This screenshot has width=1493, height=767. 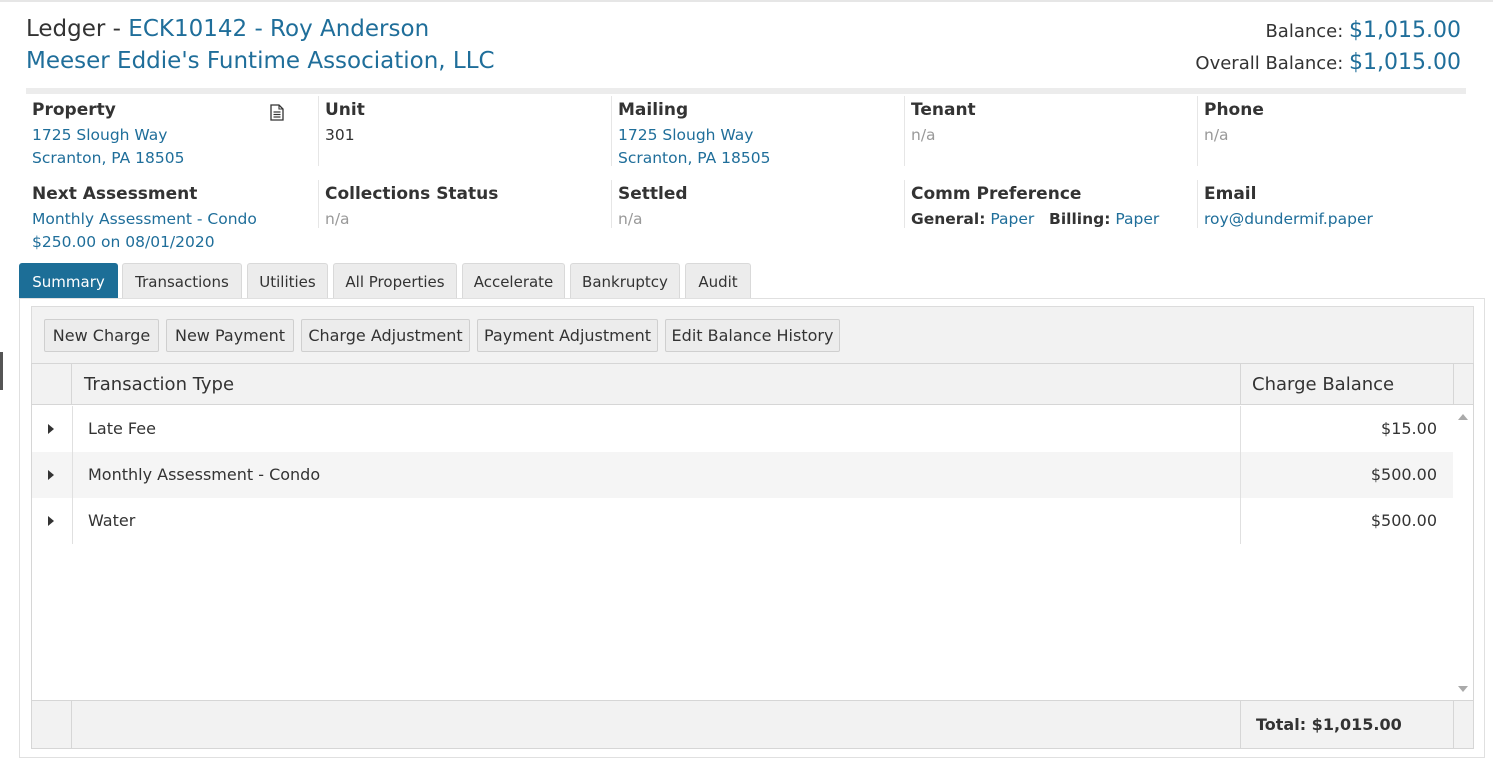 What do you see at coordinates (1409, 428) in the screenshot?
I see `row-charge-balance: $15.00` at bounding box center [1409, 428].